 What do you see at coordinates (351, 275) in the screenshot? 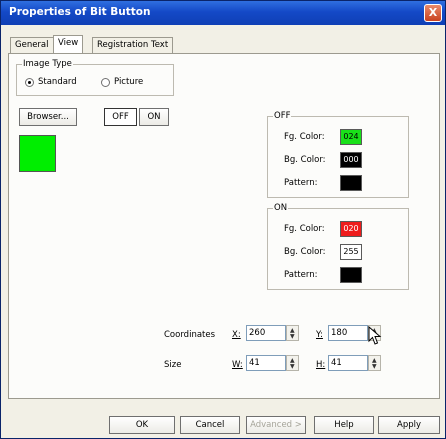
I see `on-pattern-swatch` at bounding box center [351, 275].